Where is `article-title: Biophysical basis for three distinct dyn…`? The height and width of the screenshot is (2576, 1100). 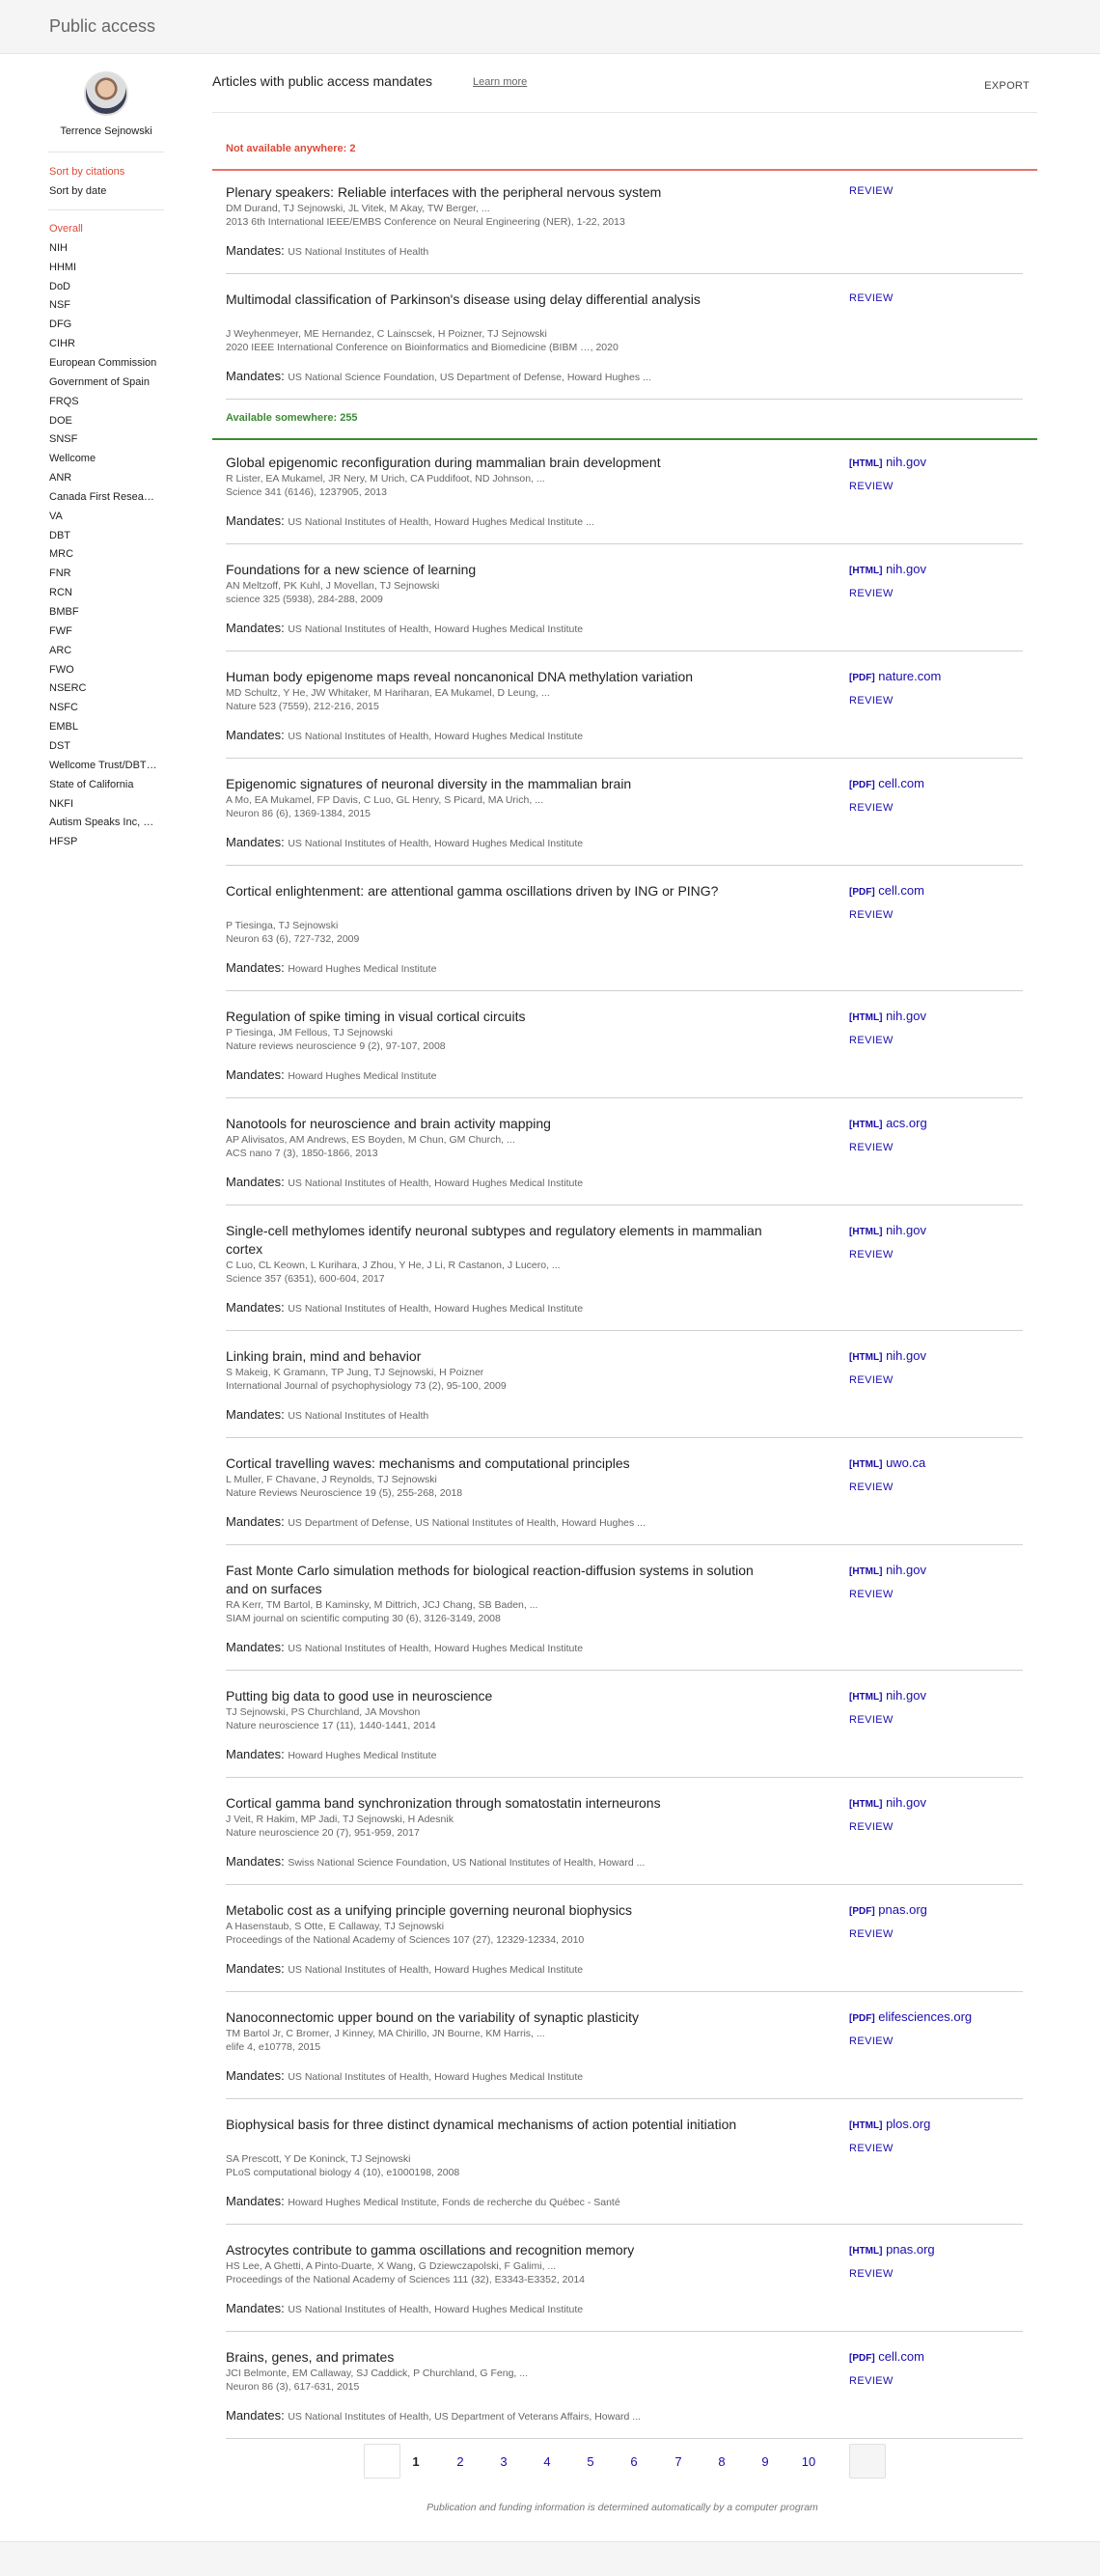 article-title: Biophysical basis for three distinct dyn… is located at coordinates (496, 2125).